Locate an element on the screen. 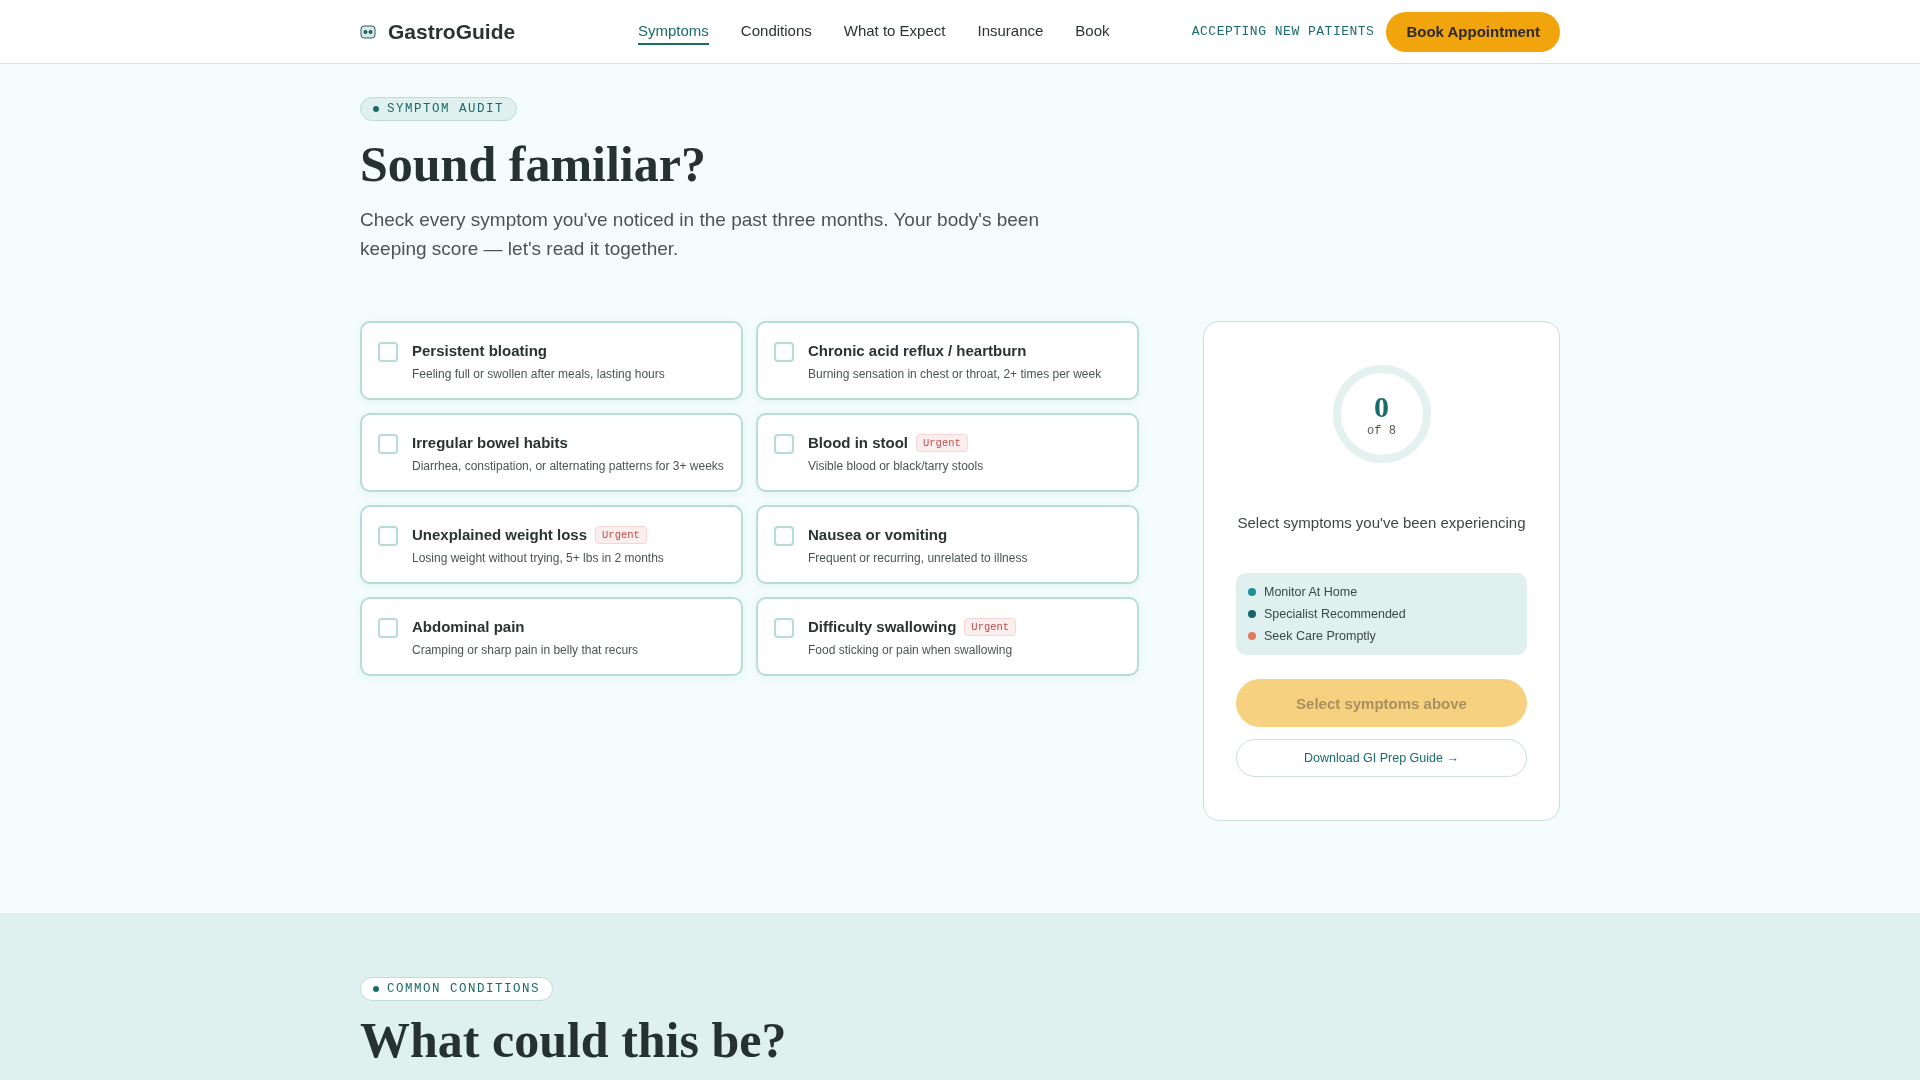  eyebrow-badge: COMMON CONDITIONS is located at coordinates (457, 989).